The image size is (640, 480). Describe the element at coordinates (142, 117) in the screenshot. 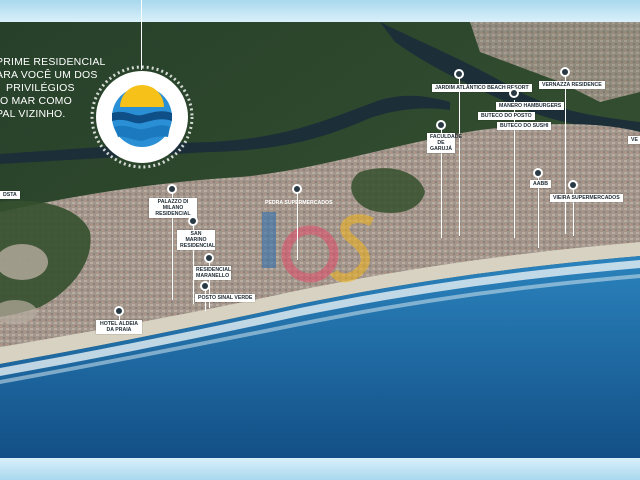

I see `sunset-over-sea-logo` at that location.